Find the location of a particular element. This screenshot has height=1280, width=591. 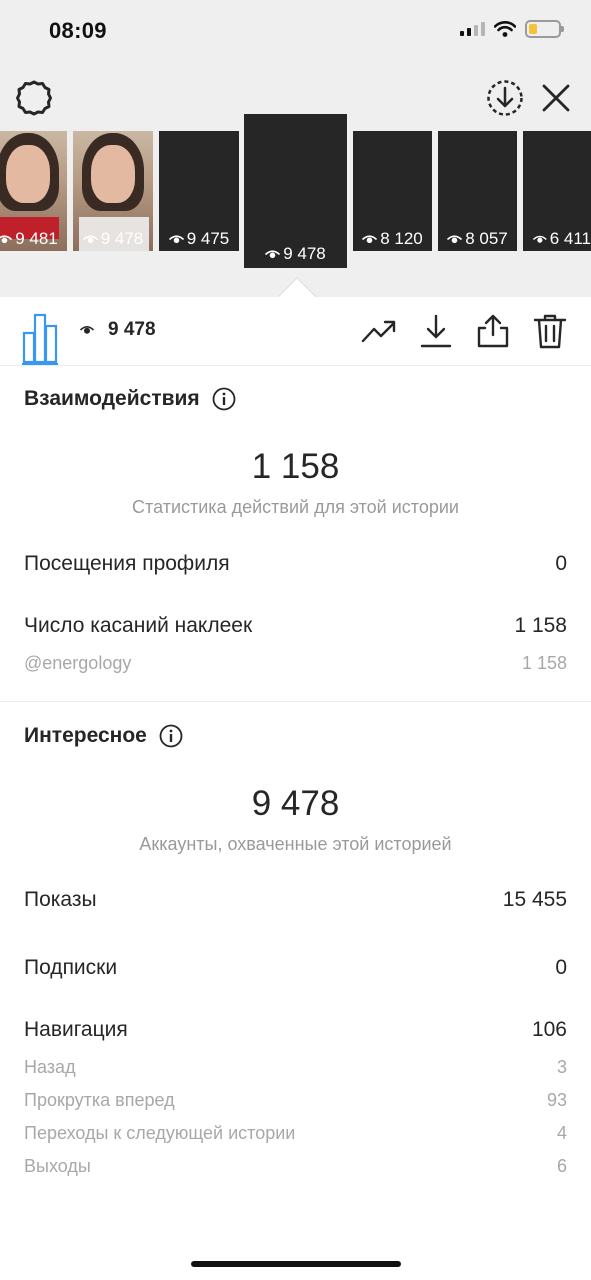

story-thumbnail: 6 411 is located at coordinates (557, 191).